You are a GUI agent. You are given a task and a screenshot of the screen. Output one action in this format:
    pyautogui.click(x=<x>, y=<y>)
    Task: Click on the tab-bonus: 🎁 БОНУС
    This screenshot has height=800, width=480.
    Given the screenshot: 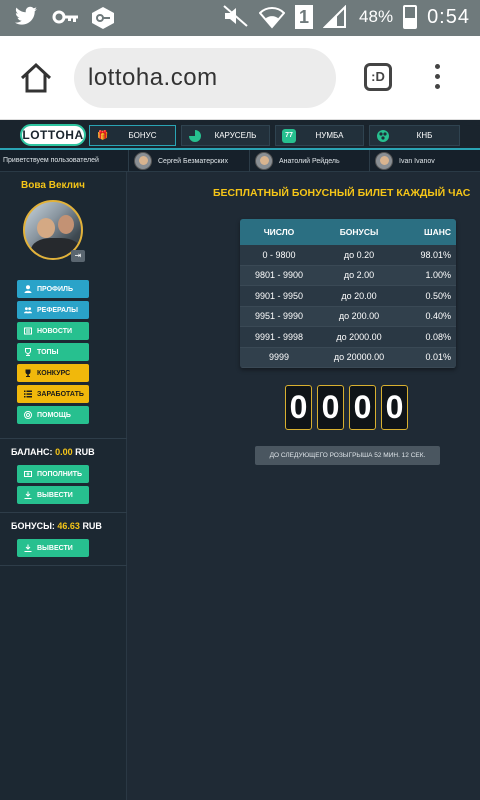 What is the action you would take?
    pyautogui.click(x=132, y=135)
    